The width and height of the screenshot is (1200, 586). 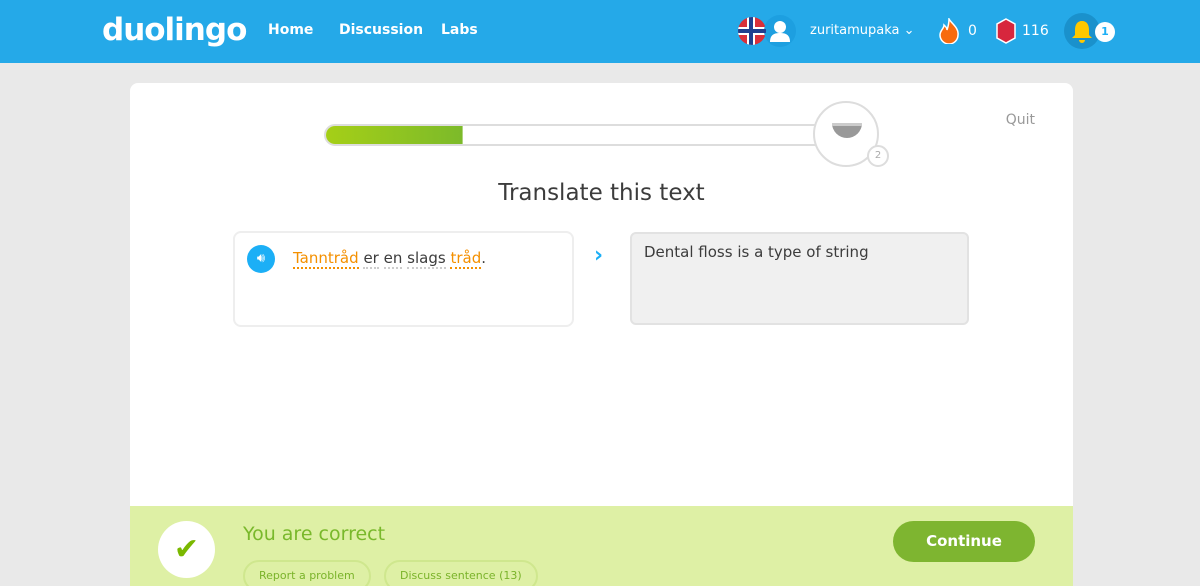 I want to click on sentence-word: er, so click(x=371, y=259).